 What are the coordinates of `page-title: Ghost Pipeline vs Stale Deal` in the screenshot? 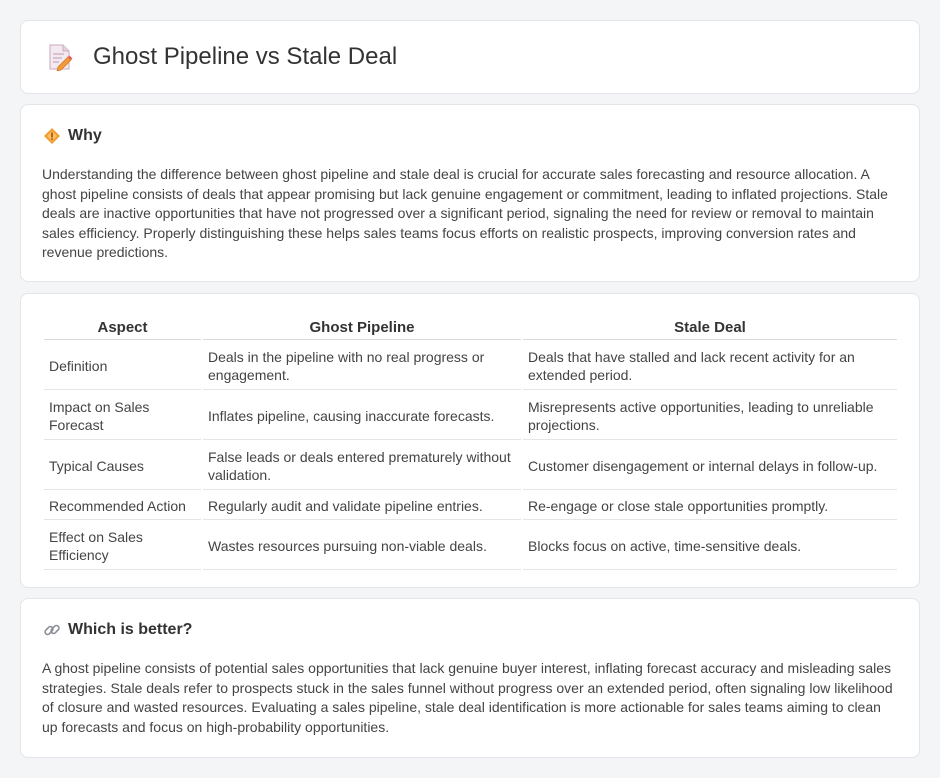 It's located at (245, 56).